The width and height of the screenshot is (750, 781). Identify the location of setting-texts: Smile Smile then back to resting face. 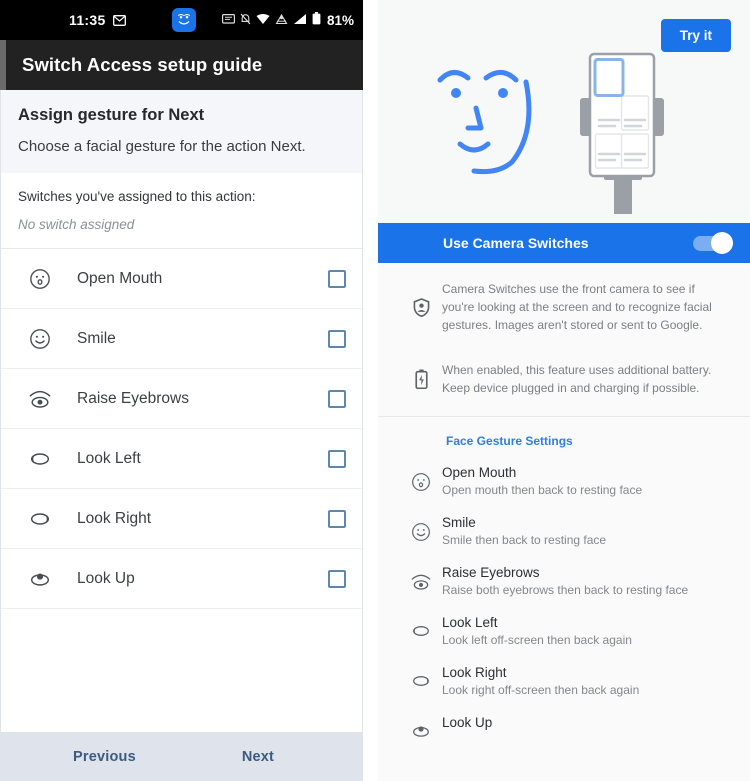
(585, 531).